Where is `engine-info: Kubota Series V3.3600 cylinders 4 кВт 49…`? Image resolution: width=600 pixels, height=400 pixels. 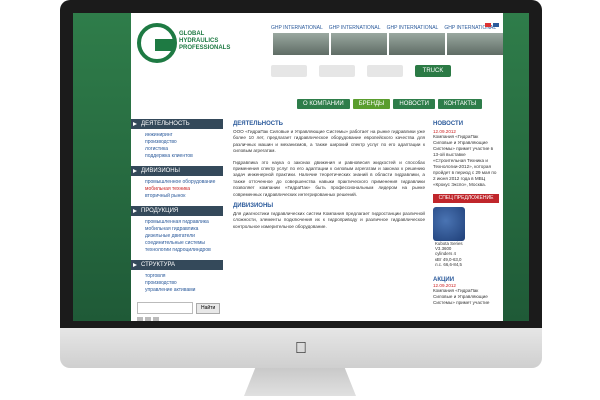 engine-info: Kubota Series V3.3600 cylinders 4 кВт 49… is located at coordinates (450, 254).